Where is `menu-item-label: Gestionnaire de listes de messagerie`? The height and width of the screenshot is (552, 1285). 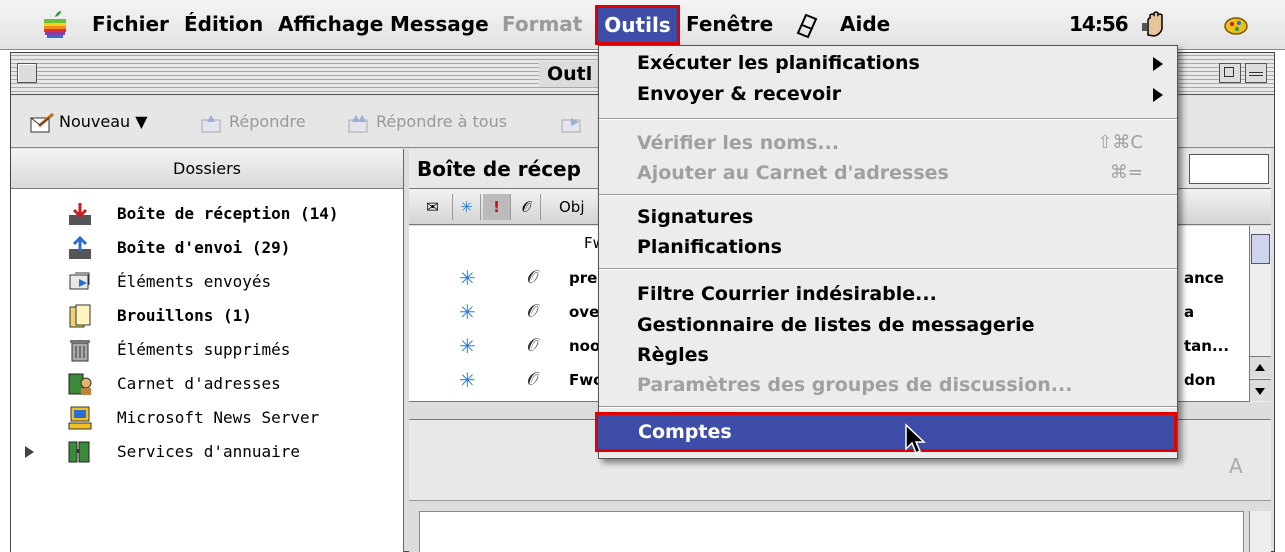 menu-item-label: Gestionnaire de listes de messagerie is located at coordinates (836, 325).